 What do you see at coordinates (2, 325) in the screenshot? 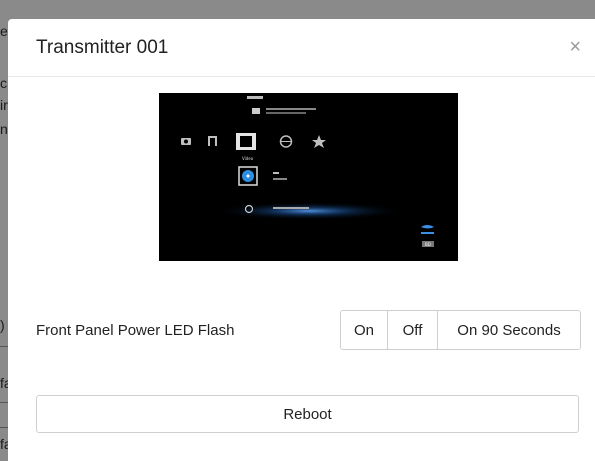
I see `background-text: )` at bounding box center [2, 325].